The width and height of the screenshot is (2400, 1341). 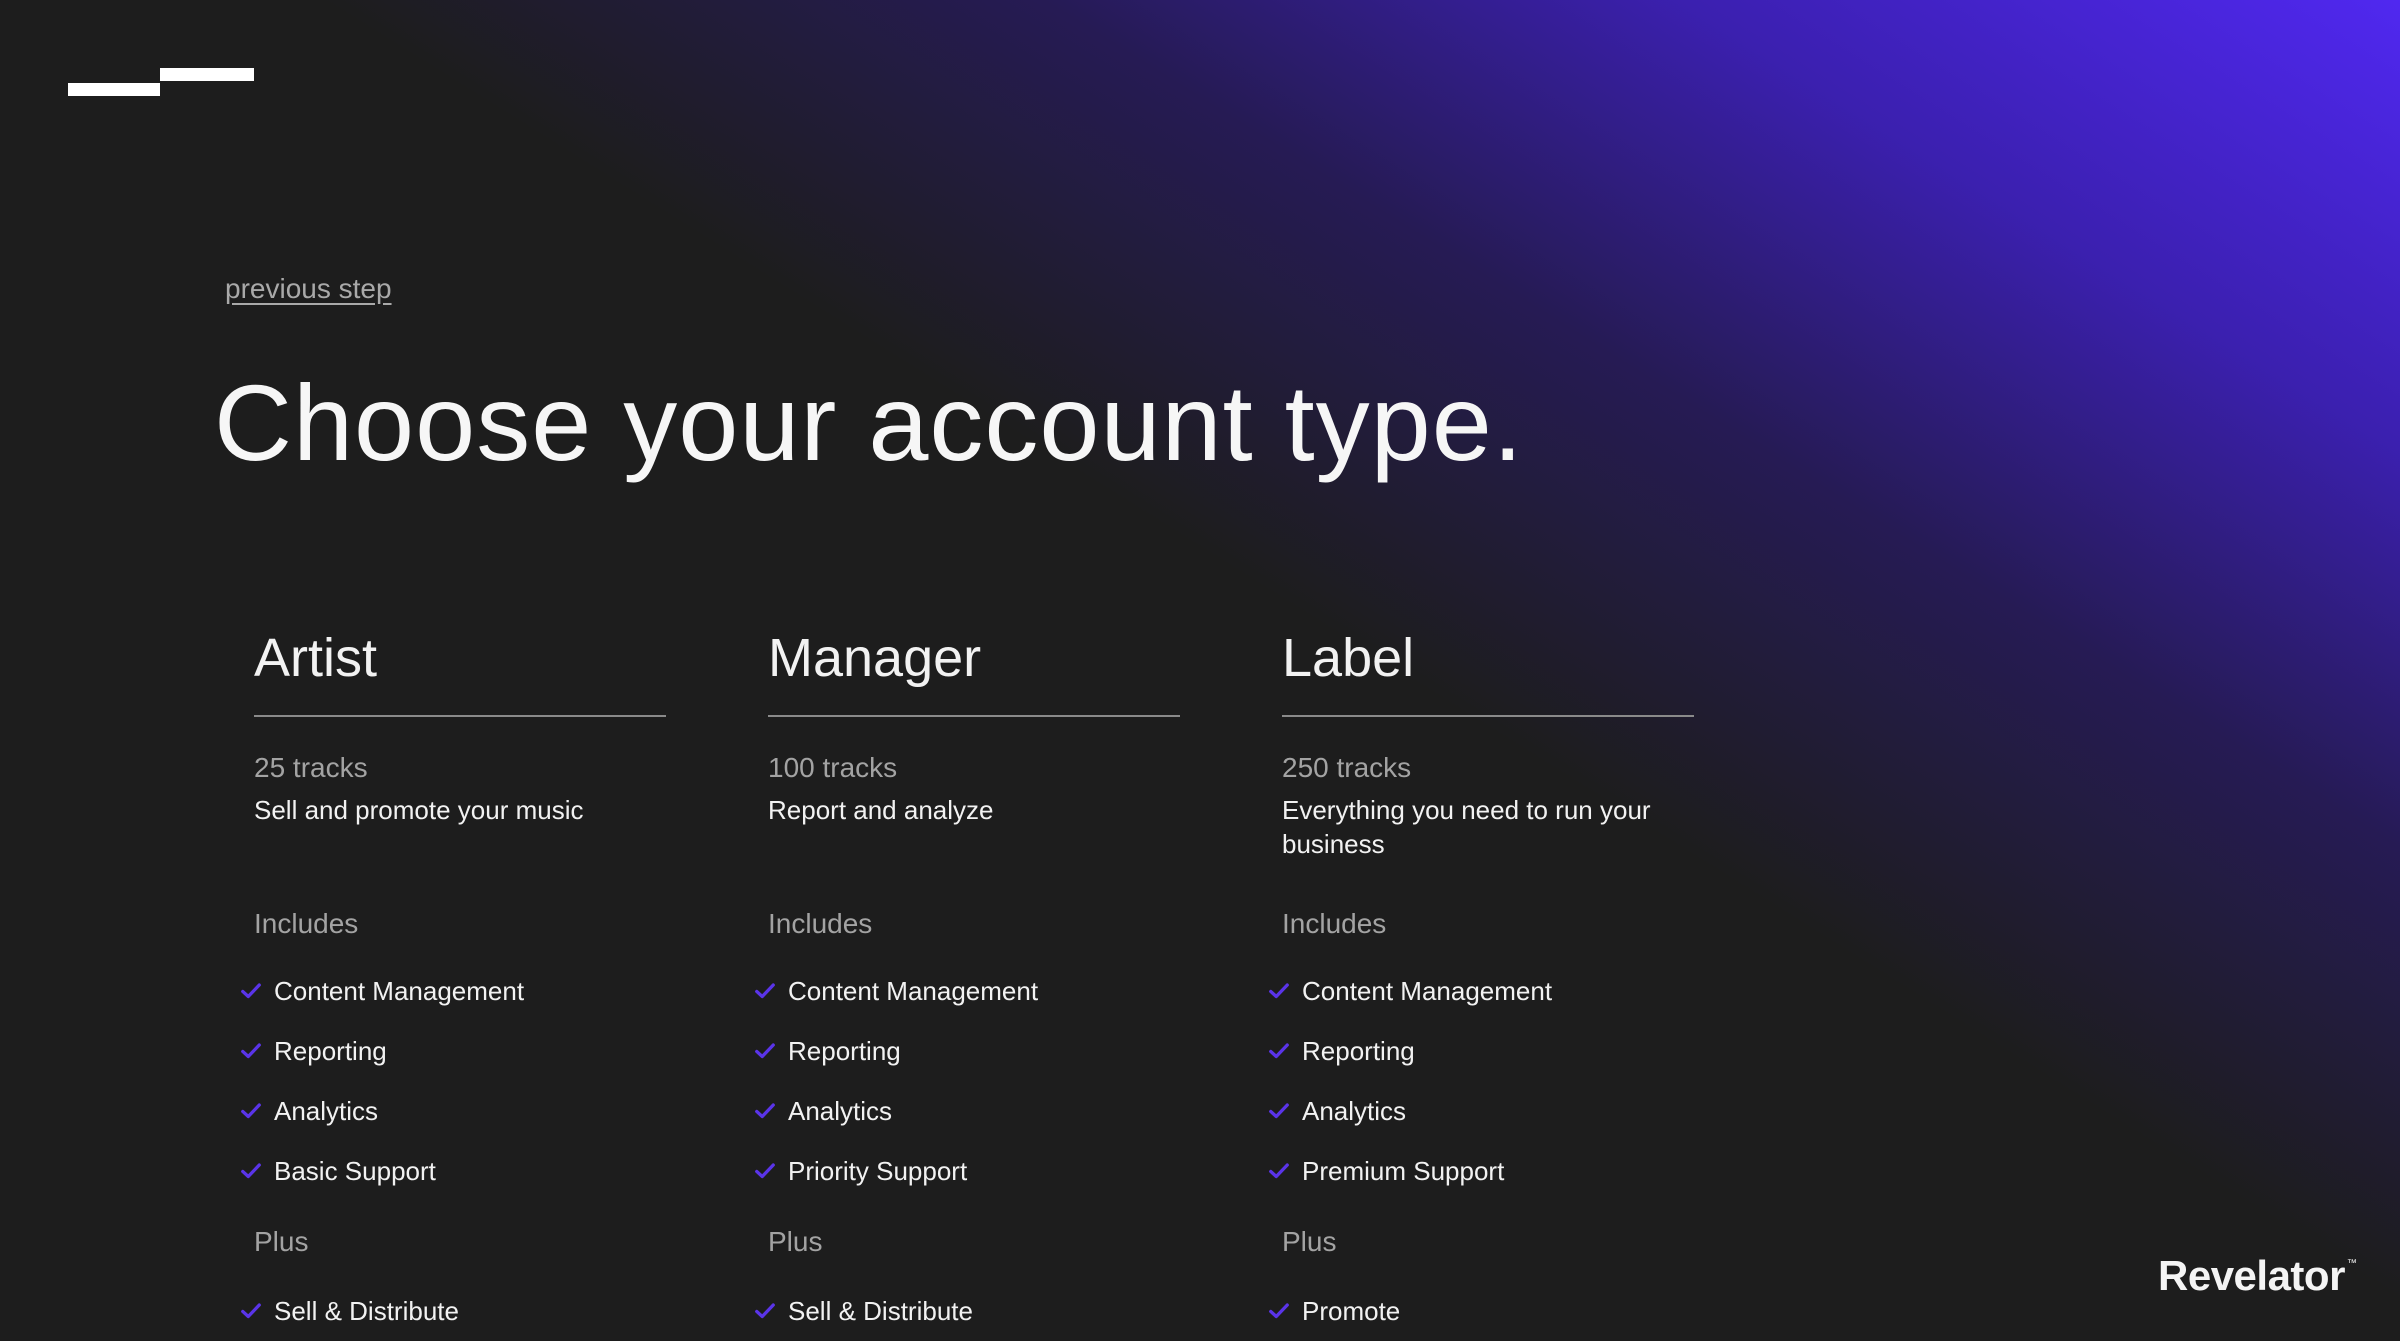 I want to click on feature-label: Premium Support, so click(x=1403, y=1170).